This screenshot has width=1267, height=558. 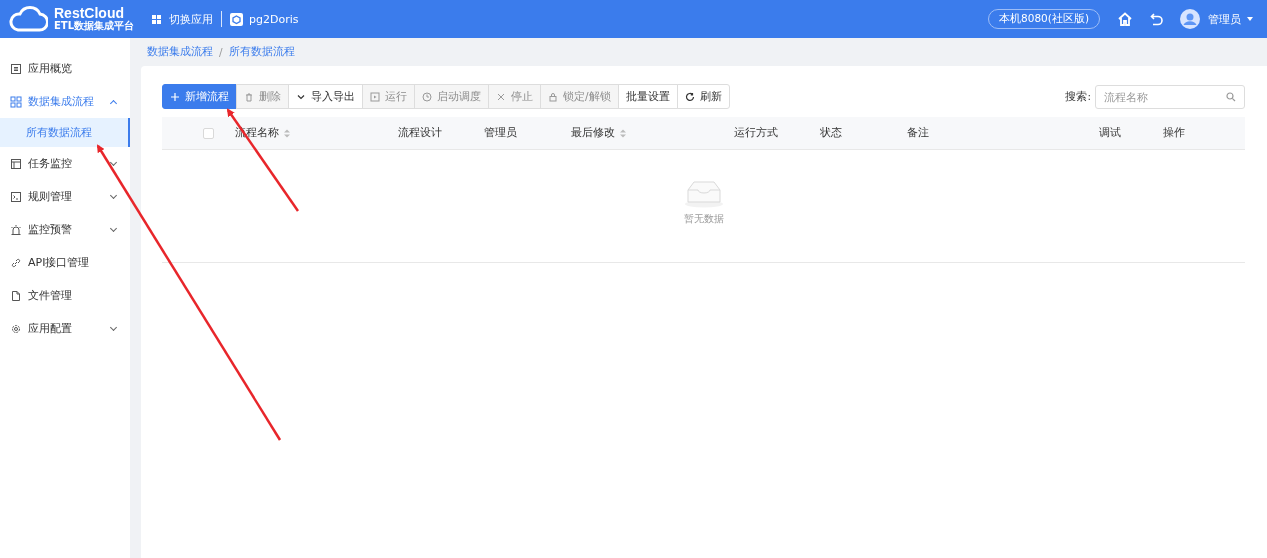 What do you see at coordinates (1250, 19) in the screenshot?
I see `caret-icon` at bounding box center [1250, 19].